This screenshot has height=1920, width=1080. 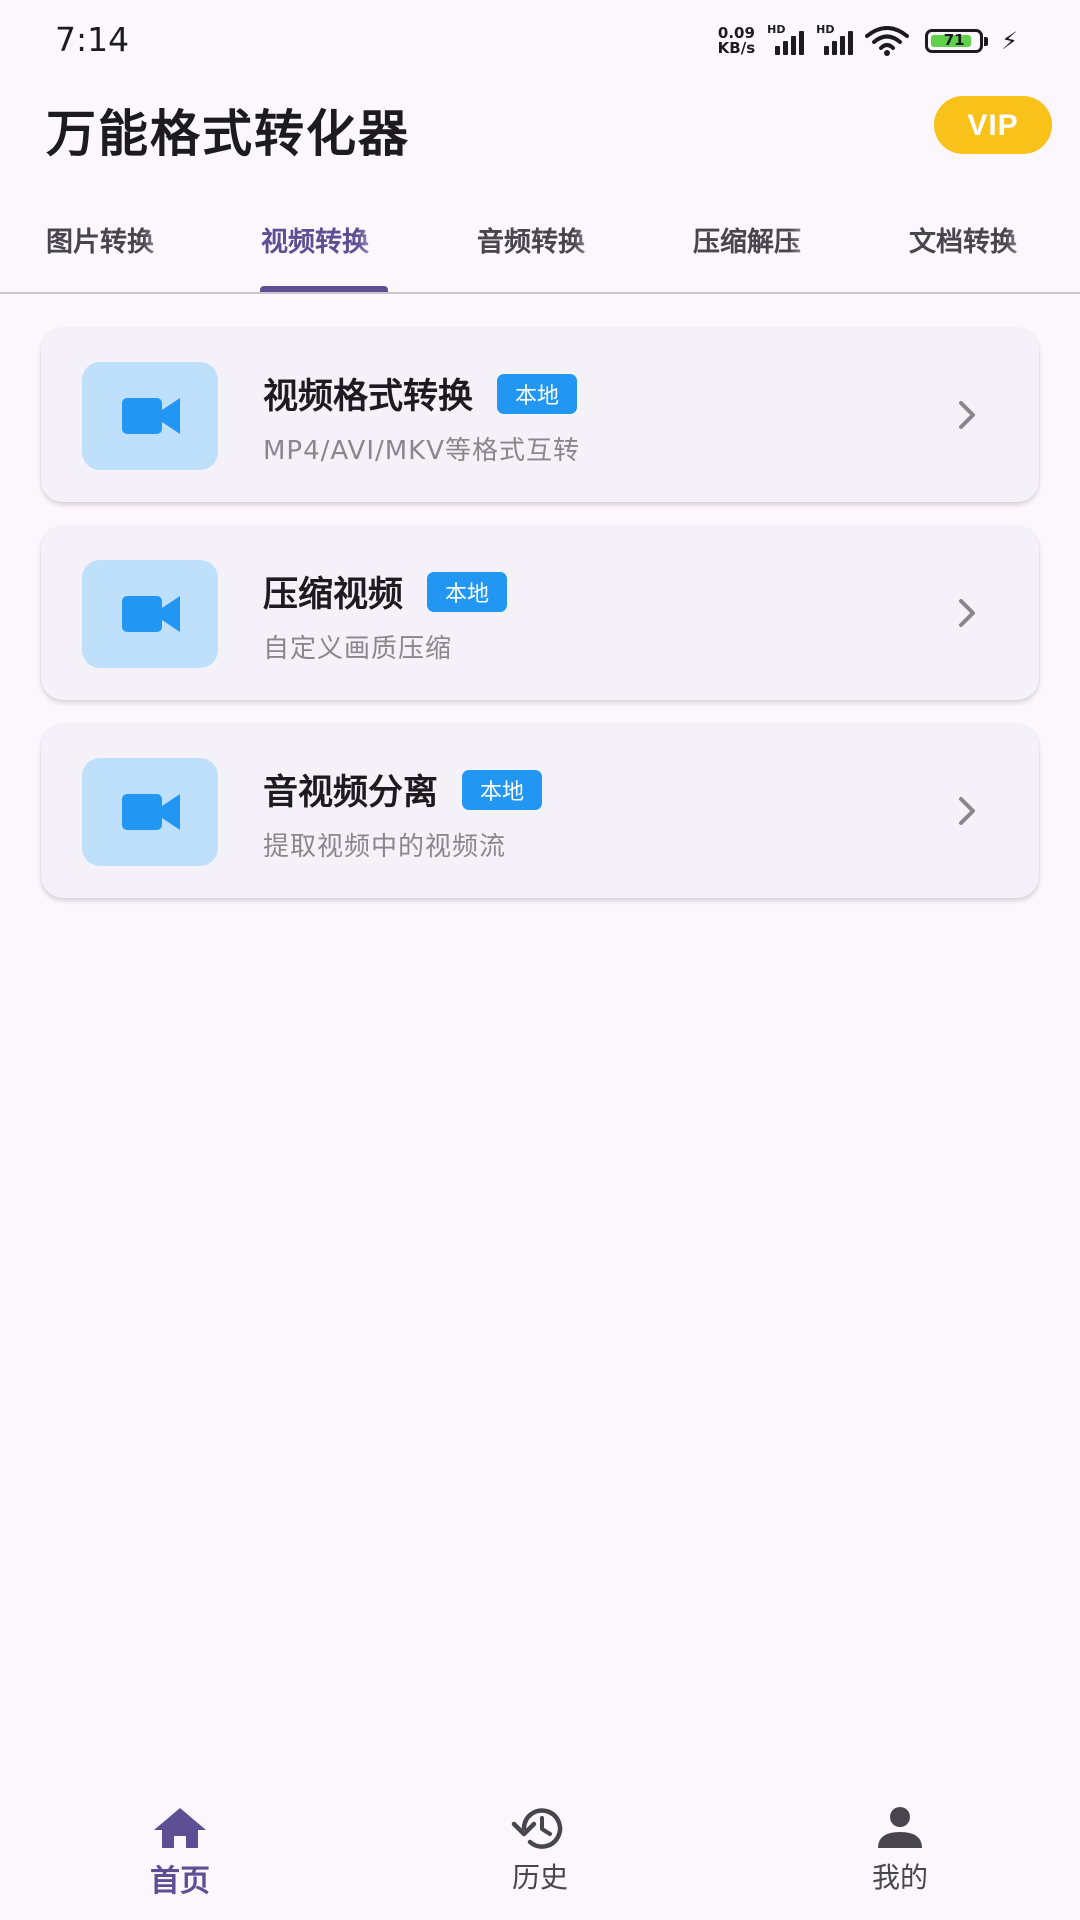 What do you see at coordinates (975, 239) in the screenshot?
I see `tab-document-convert: 文档转换` at bounding box center [975, 239].